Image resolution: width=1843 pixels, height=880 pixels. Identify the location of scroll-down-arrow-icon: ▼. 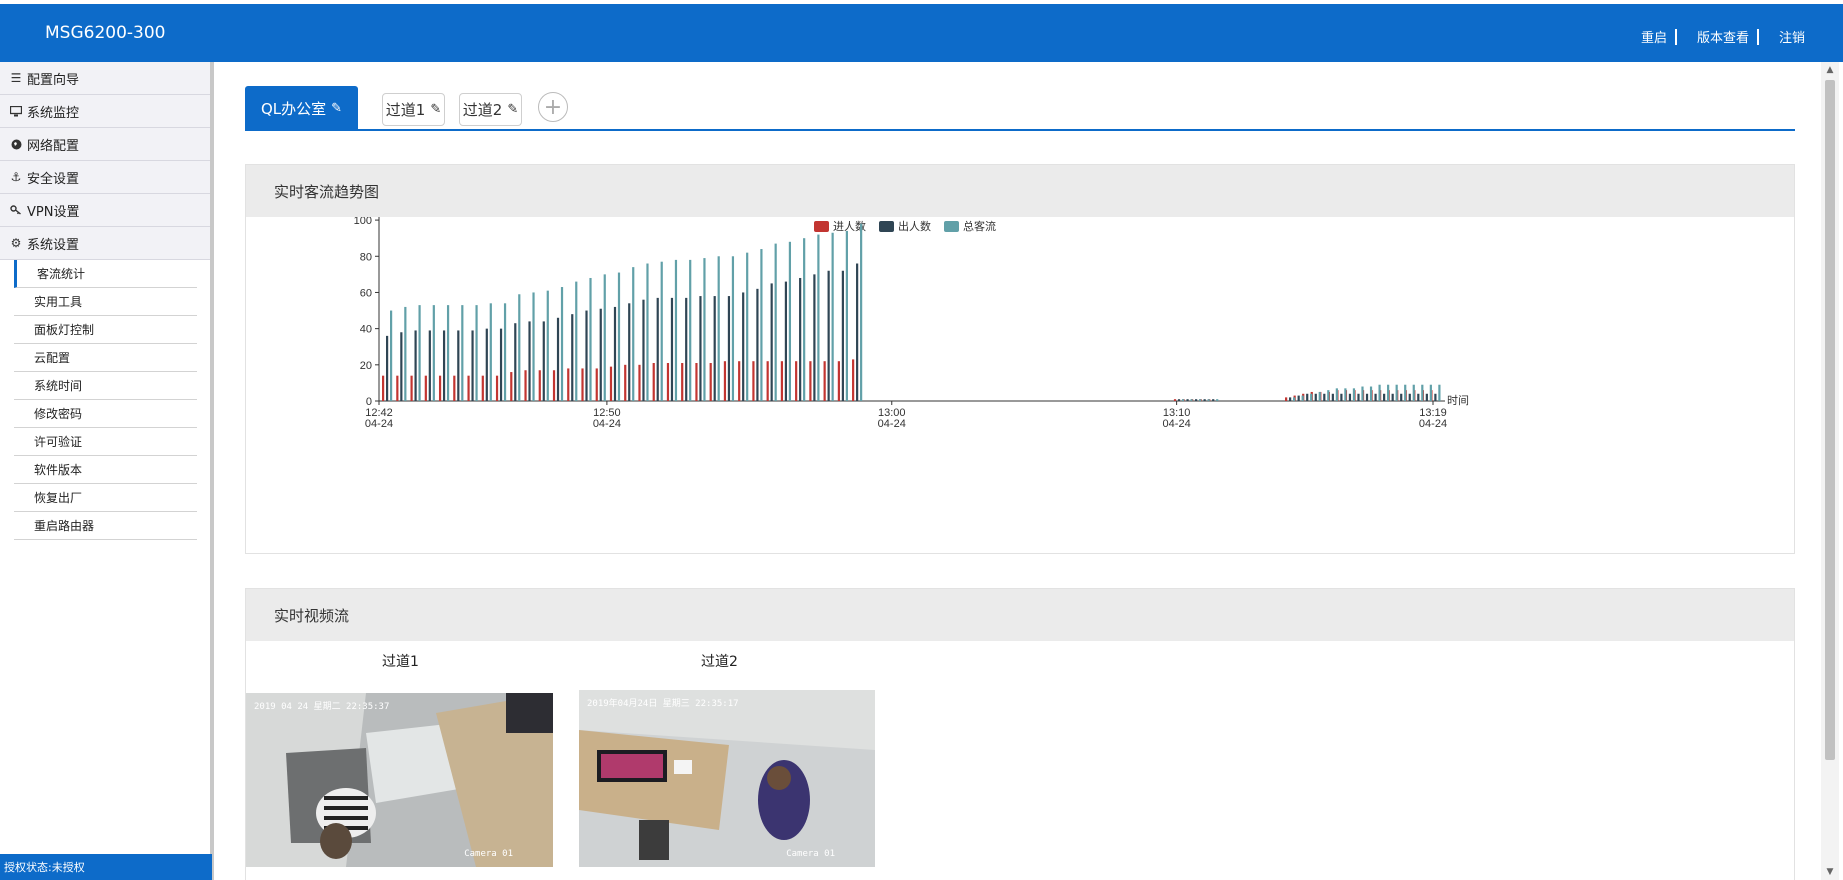
(1830, 872).